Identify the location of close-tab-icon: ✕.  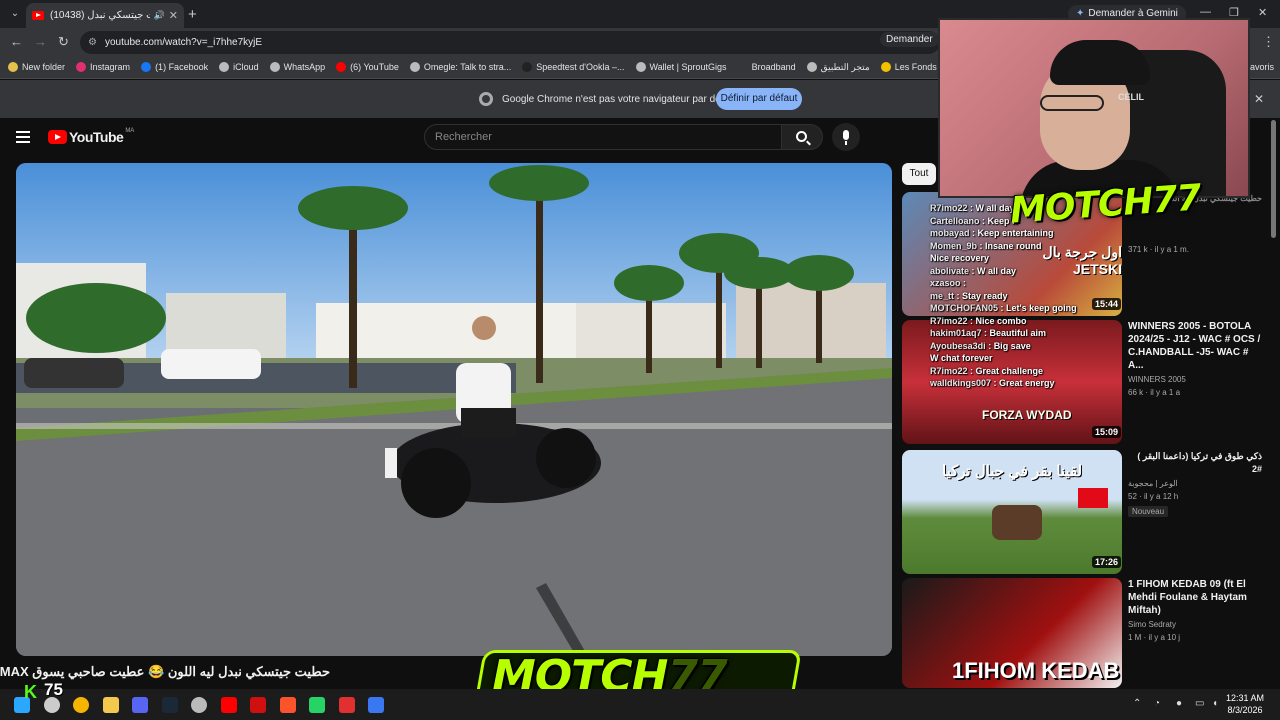
(173, 15).